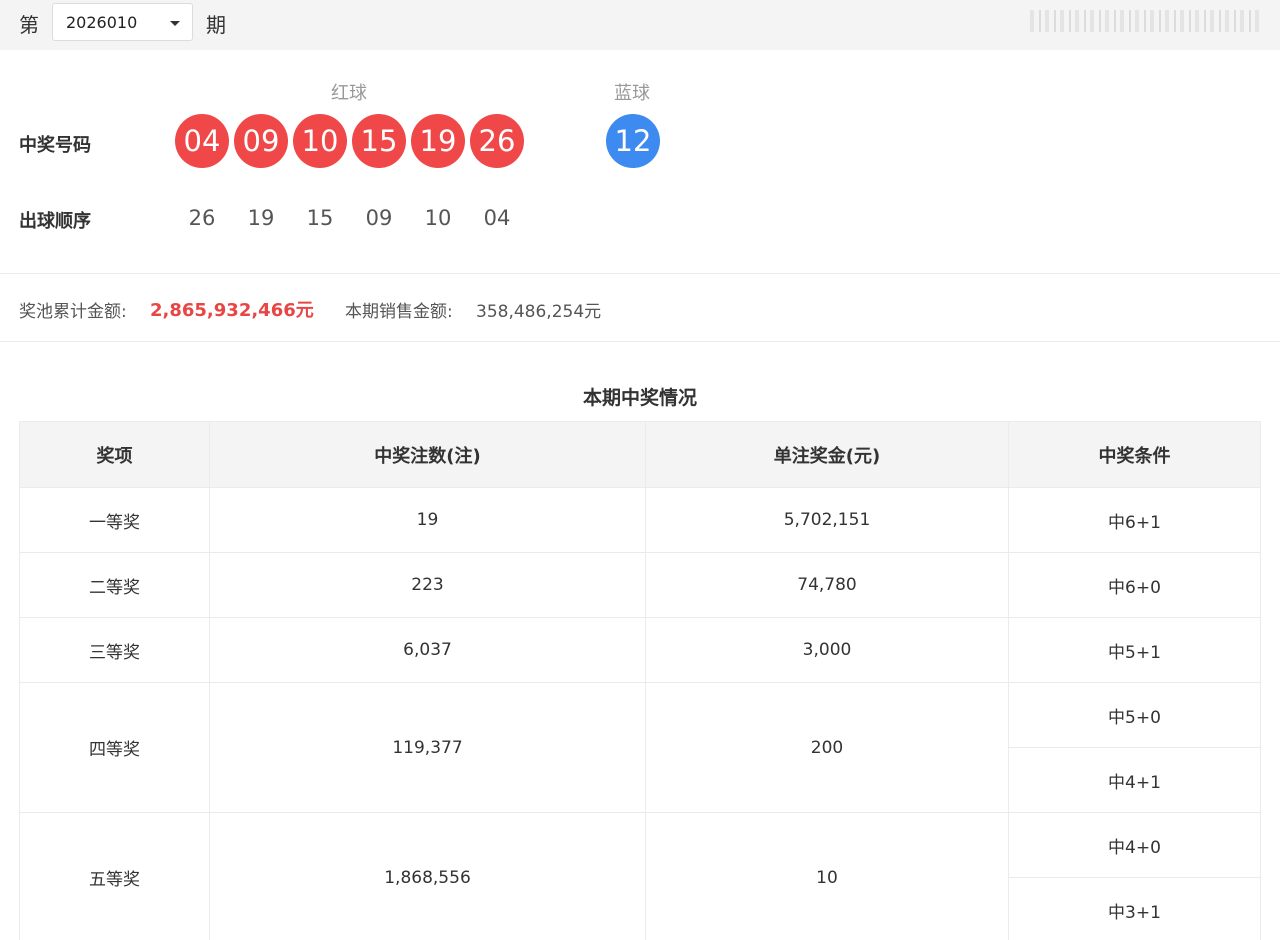  What do you see at coordinates (427, 520) in the screenshot?
I see `winner-count: 19` at bounding box center [427, 520].